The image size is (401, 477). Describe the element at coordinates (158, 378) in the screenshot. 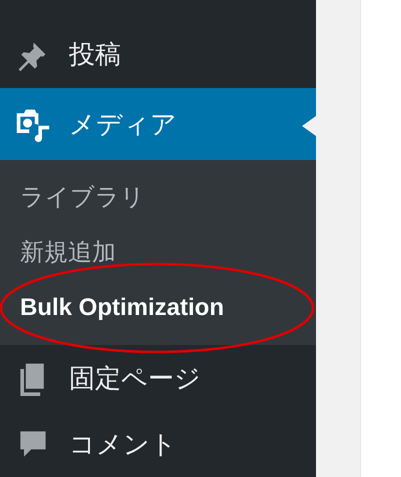

I see `menu-item: 固定ページ` at that location.